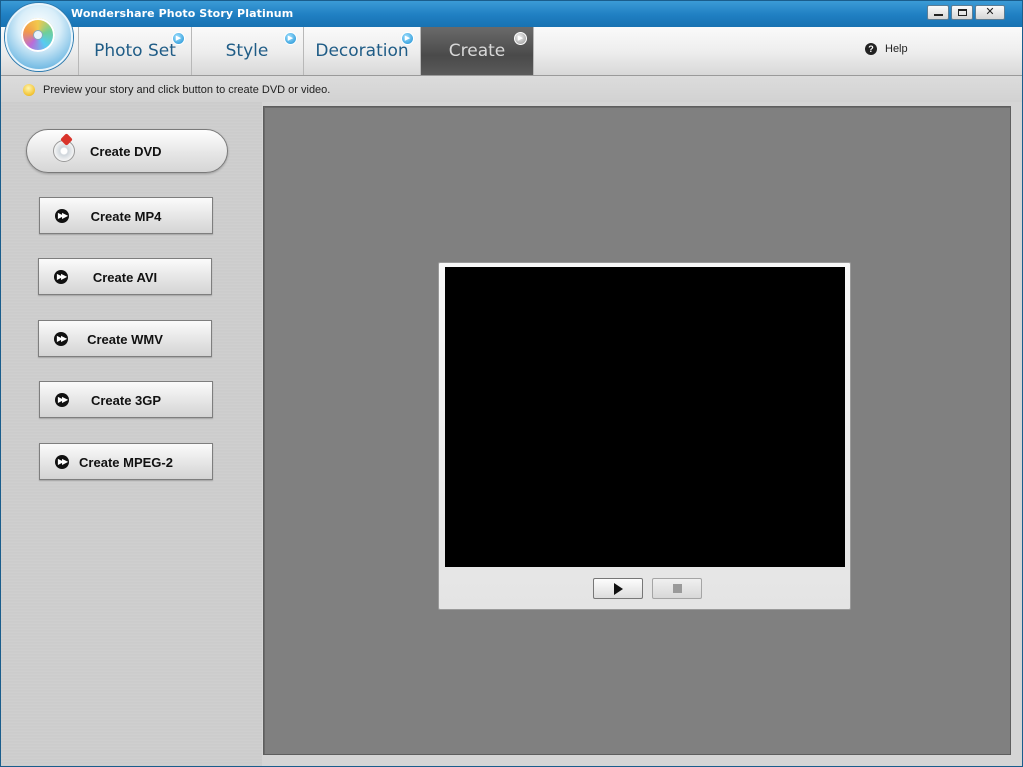  I want to click on help-button: ? Help, so click(886, 49).